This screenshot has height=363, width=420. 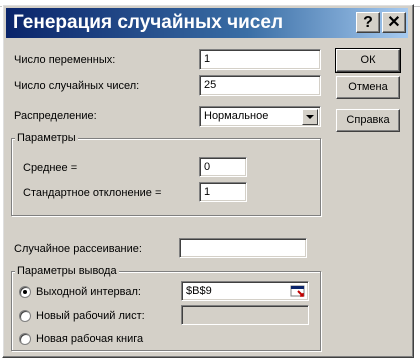 What do you see at coordinates (223, 192) in the screenshot?
I see `stddev-input: 1` at bounding box center [223, 192].